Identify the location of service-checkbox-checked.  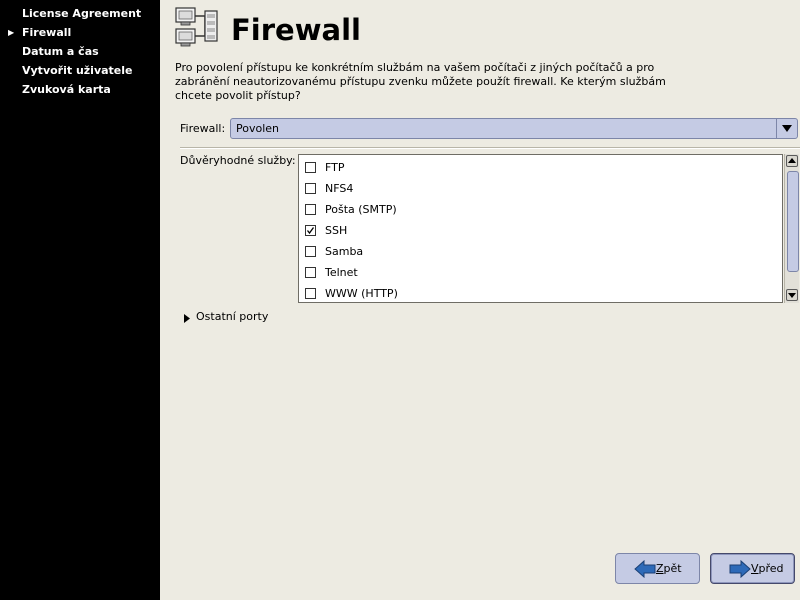
(310, 230).